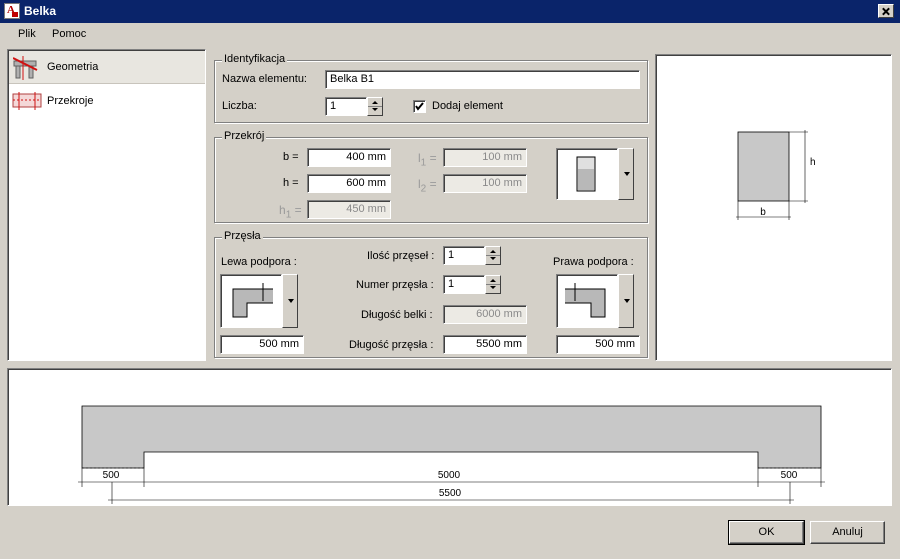 The height and width of the screenshot is (559, 900). What do you see at coordinates (255, 59) in the screenshot?
I see `identyfikacja-title: Identyfikacja` at bounding box center [255, 59].